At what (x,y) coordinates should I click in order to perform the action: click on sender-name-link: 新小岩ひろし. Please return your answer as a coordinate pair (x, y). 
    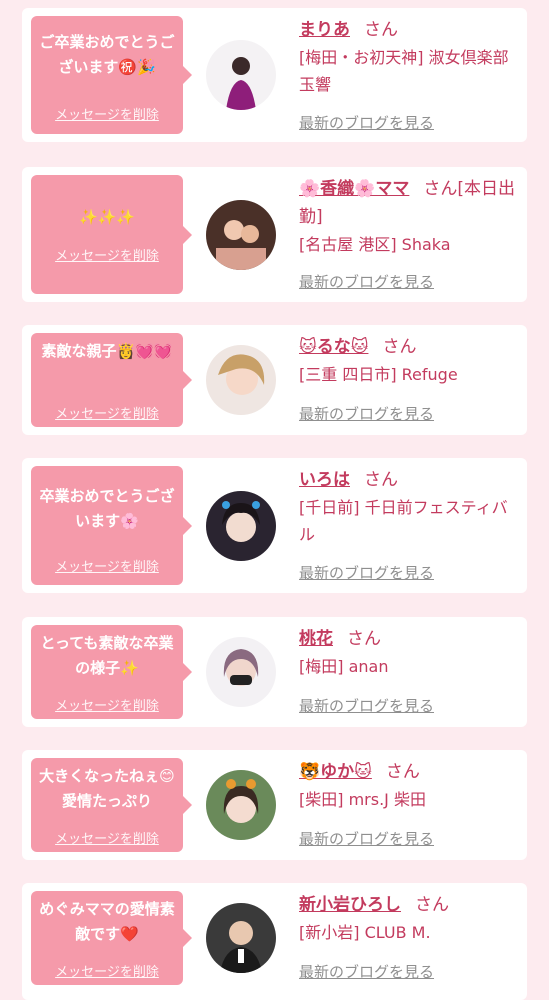
    Looking at the image, I should click on (350, 905).